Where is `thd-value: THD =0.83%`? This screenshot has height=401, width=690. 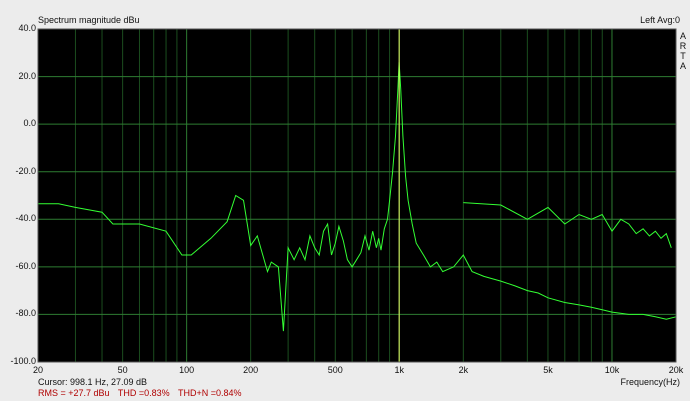
thd-value: THD =0.83% is located at coordinates (143, 393).